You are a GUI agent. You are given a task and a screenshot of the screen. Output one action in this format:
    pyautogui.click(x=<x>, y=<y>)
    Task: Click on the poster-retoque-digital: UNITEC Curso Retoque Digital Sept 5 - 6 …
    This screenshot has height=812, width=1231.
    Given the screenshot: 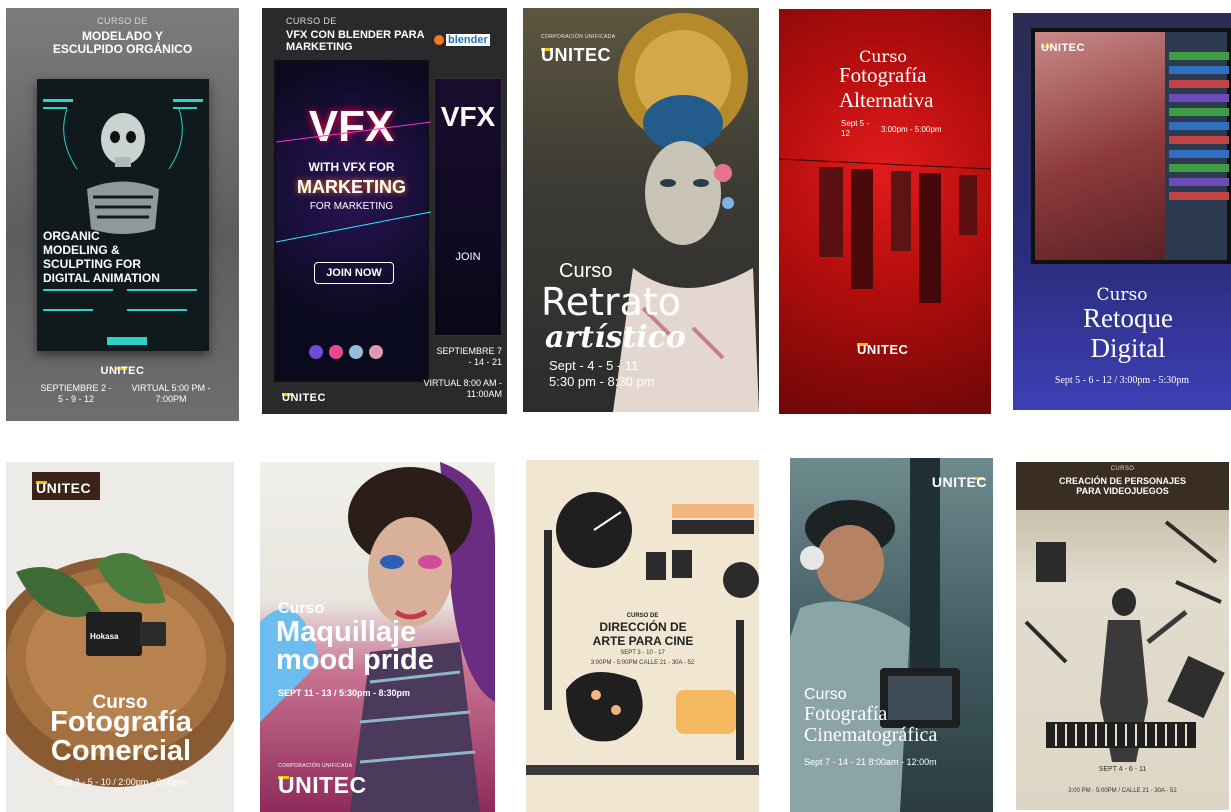 What is the action you would take?
    pyautogui.click(x=1122, y=211)
    